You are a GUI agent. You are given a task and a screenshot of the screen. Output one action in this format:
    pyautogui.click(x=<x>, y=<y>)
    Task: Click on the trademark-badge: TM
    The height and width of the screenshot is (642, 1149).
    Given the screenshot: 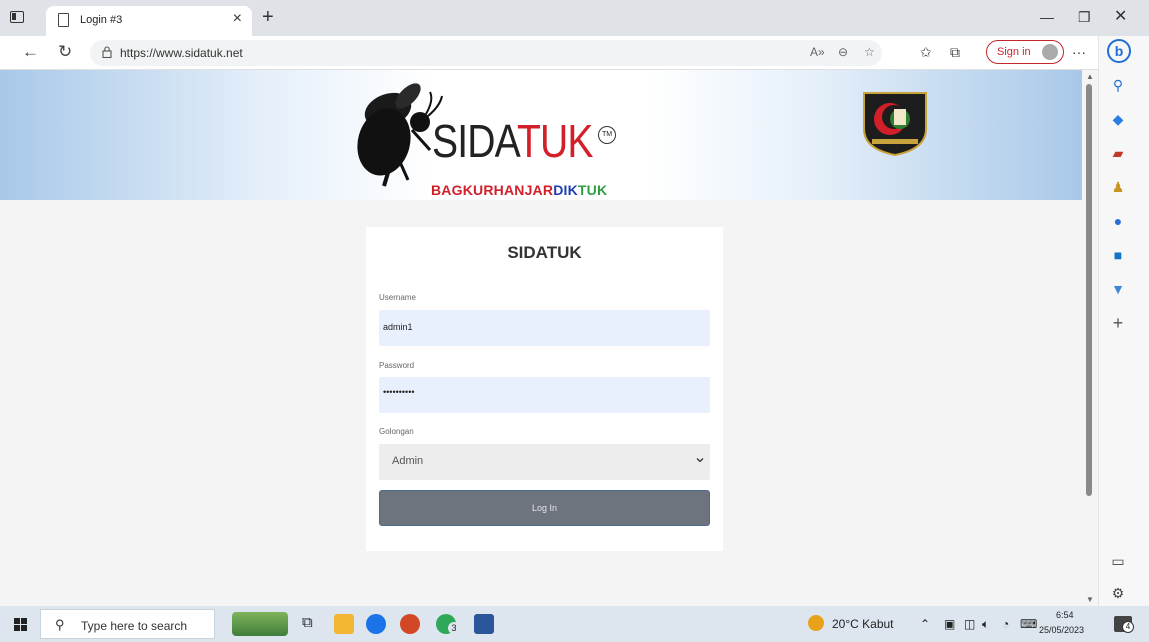 What is the action you would take?
    pyautogui.click(x=607, y=135)
    